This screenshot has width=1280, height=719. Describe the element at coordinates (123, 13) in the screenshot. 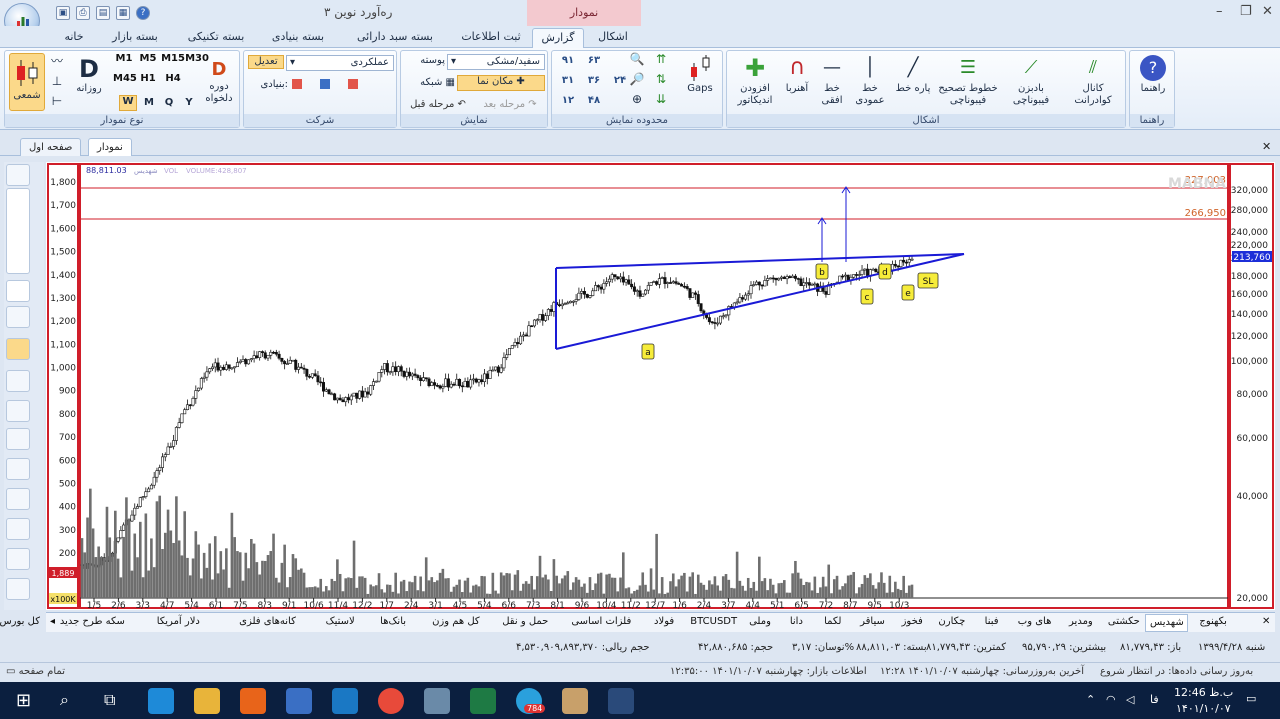

I see `export-icon: ▦` at that location.